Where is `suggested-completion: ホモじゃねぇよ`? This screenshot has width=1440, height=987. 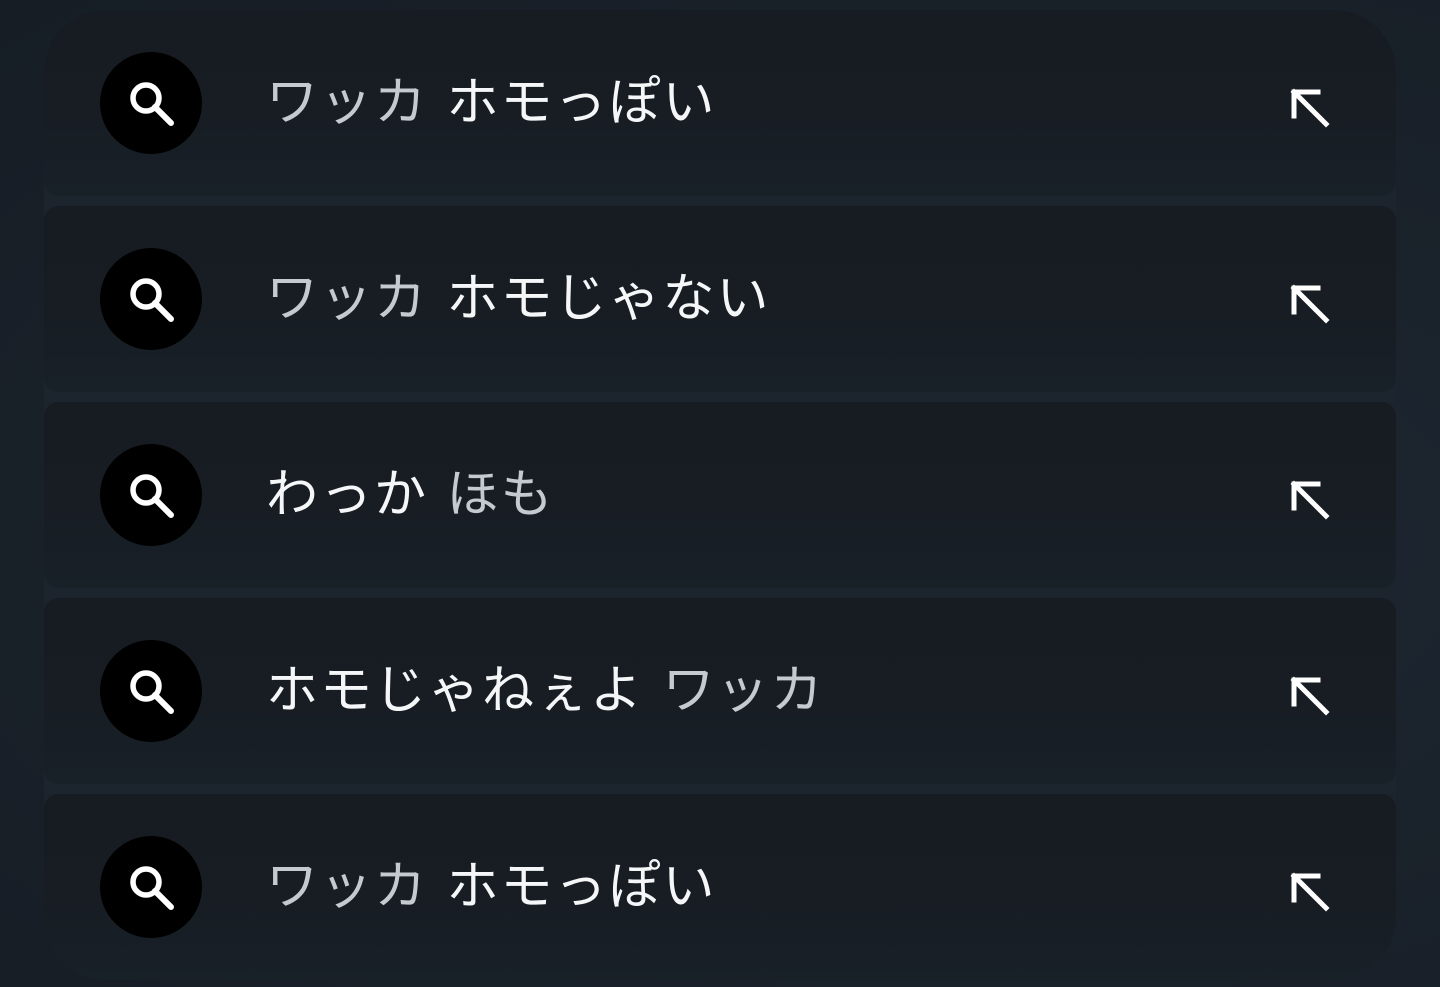
suggested-completion: ホモじゃねぇよ is located at coordinates (455, 691).